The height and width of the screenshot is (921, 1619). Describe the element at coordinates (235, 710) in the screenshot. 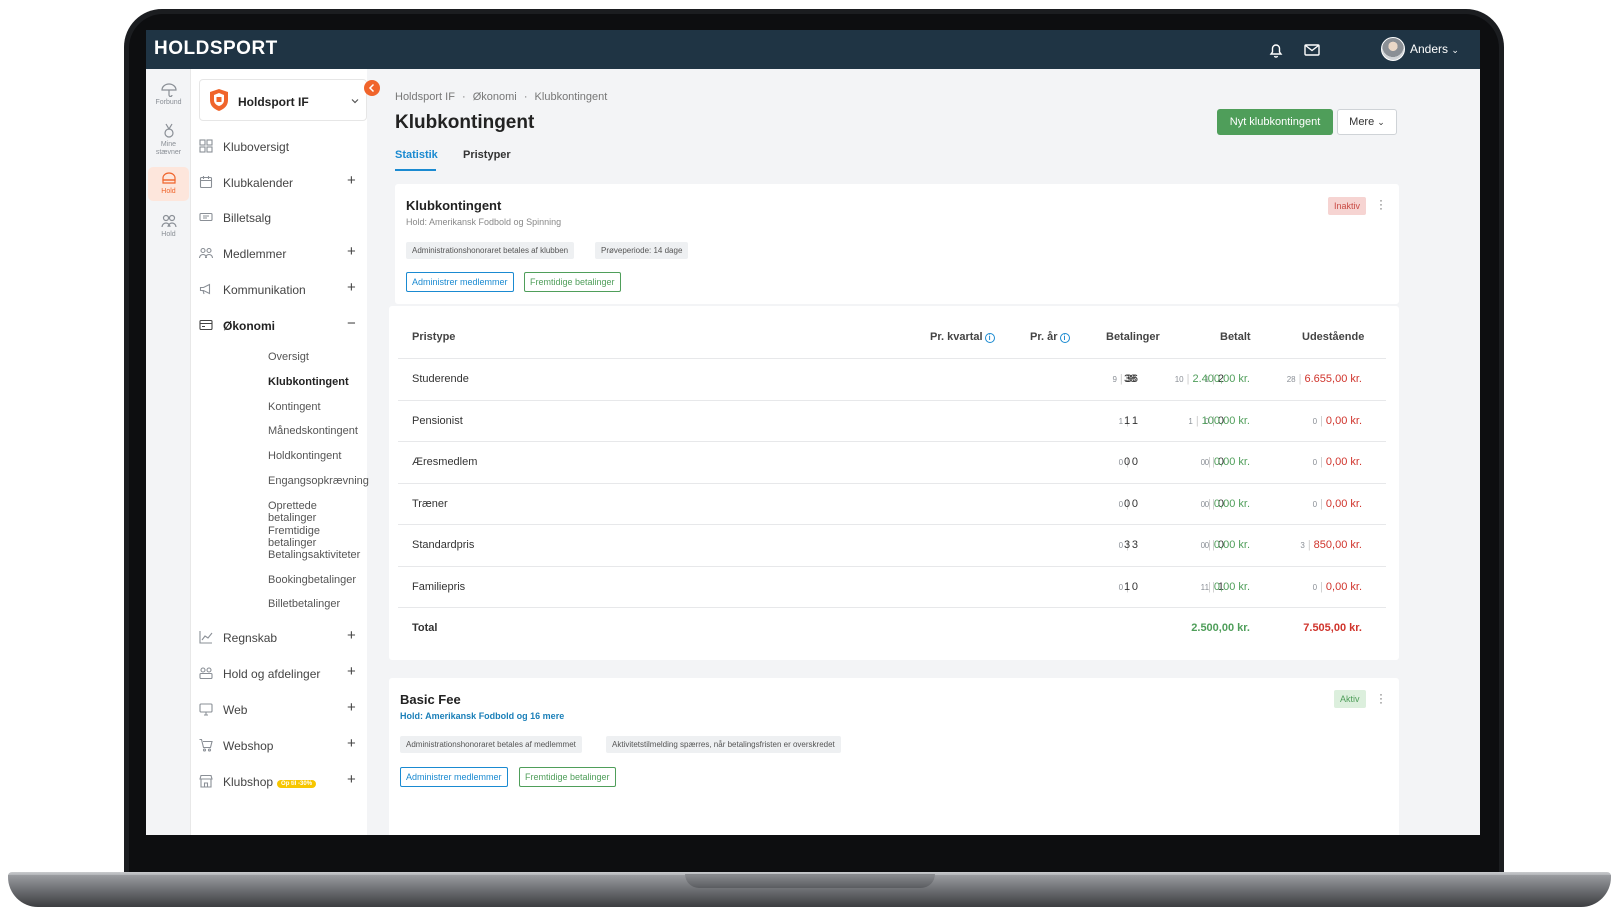

I see `nav-label: Web` at that location.